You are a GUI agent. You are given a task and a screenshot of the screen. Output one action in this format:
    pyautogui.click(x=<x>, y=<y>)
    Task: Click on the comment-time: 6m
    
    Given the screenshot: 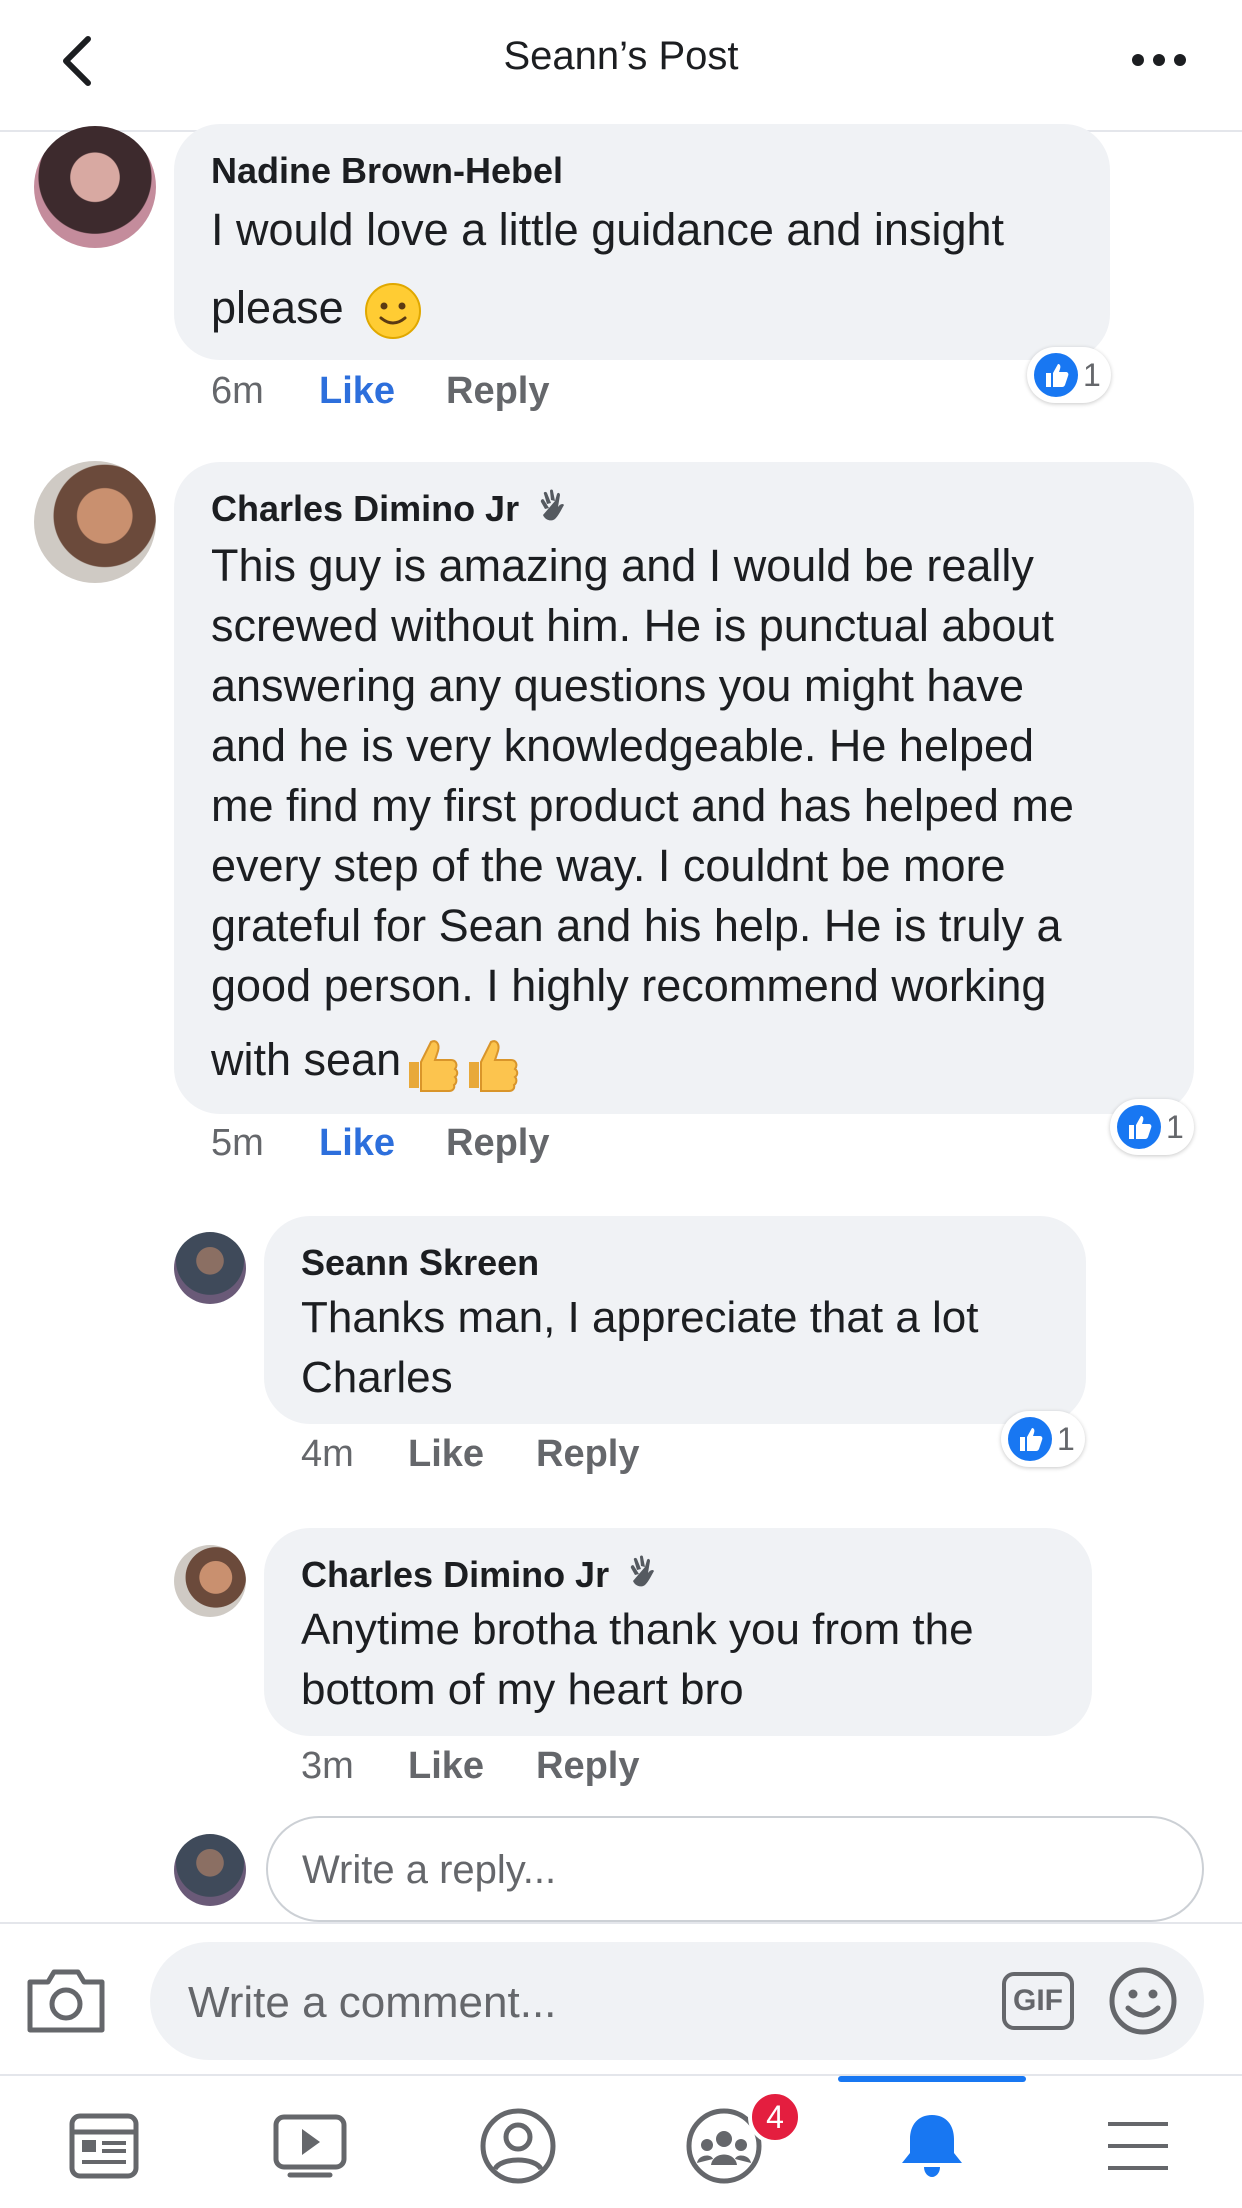 What is the action you would take?
    pyautogui.click(x=237, y=391)
    